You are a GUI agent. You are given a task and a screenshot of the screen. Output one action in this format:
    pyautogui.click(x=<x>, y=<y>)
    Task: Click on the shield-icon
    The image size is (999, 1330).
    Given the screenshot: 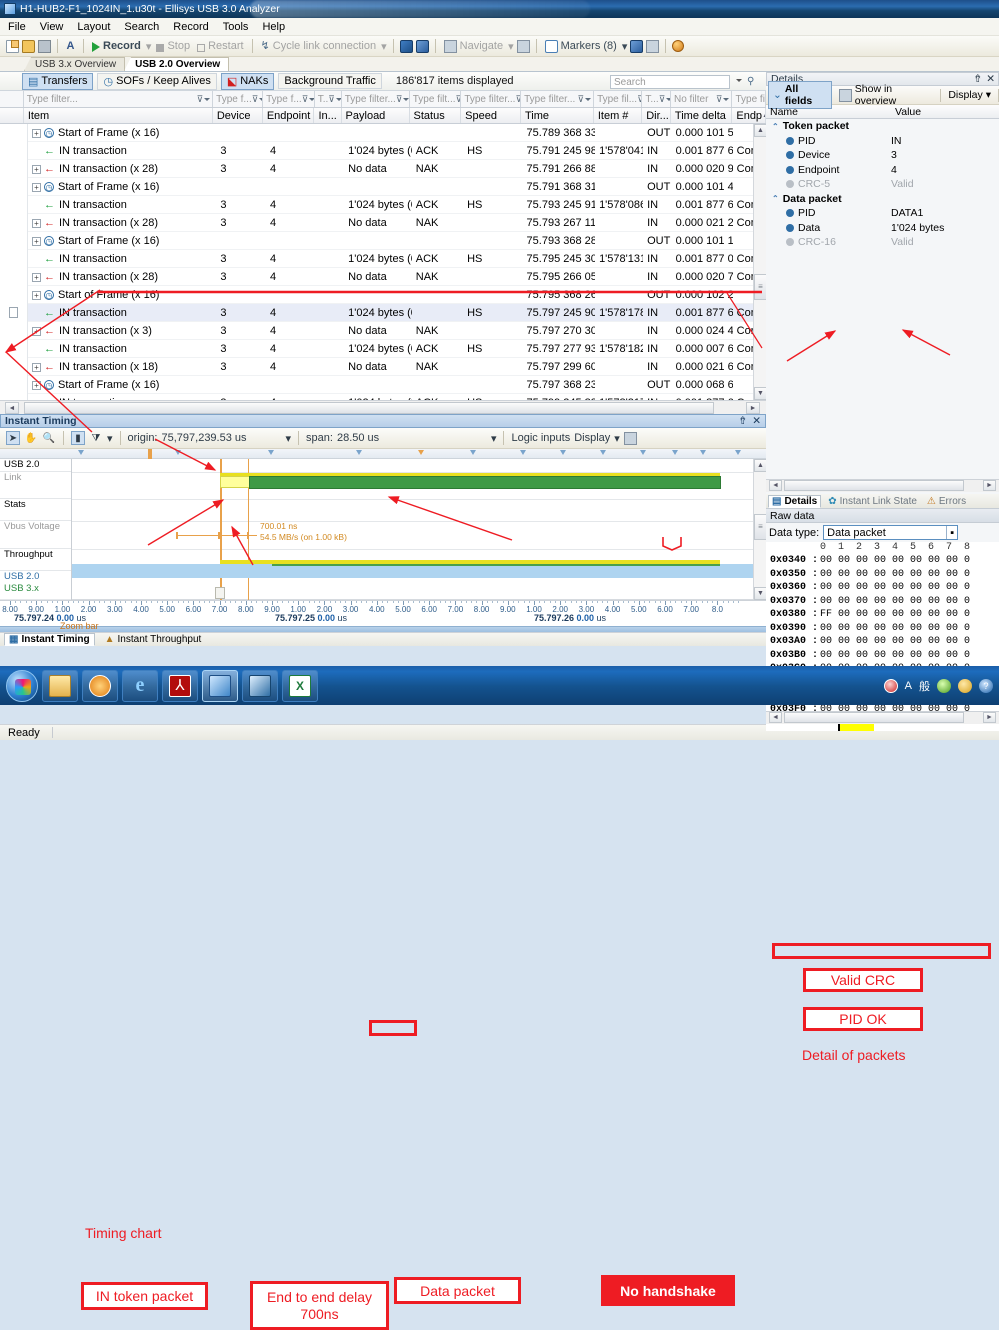 What is the action you would take?
    pyautogui.click(x=890, y=685)
    